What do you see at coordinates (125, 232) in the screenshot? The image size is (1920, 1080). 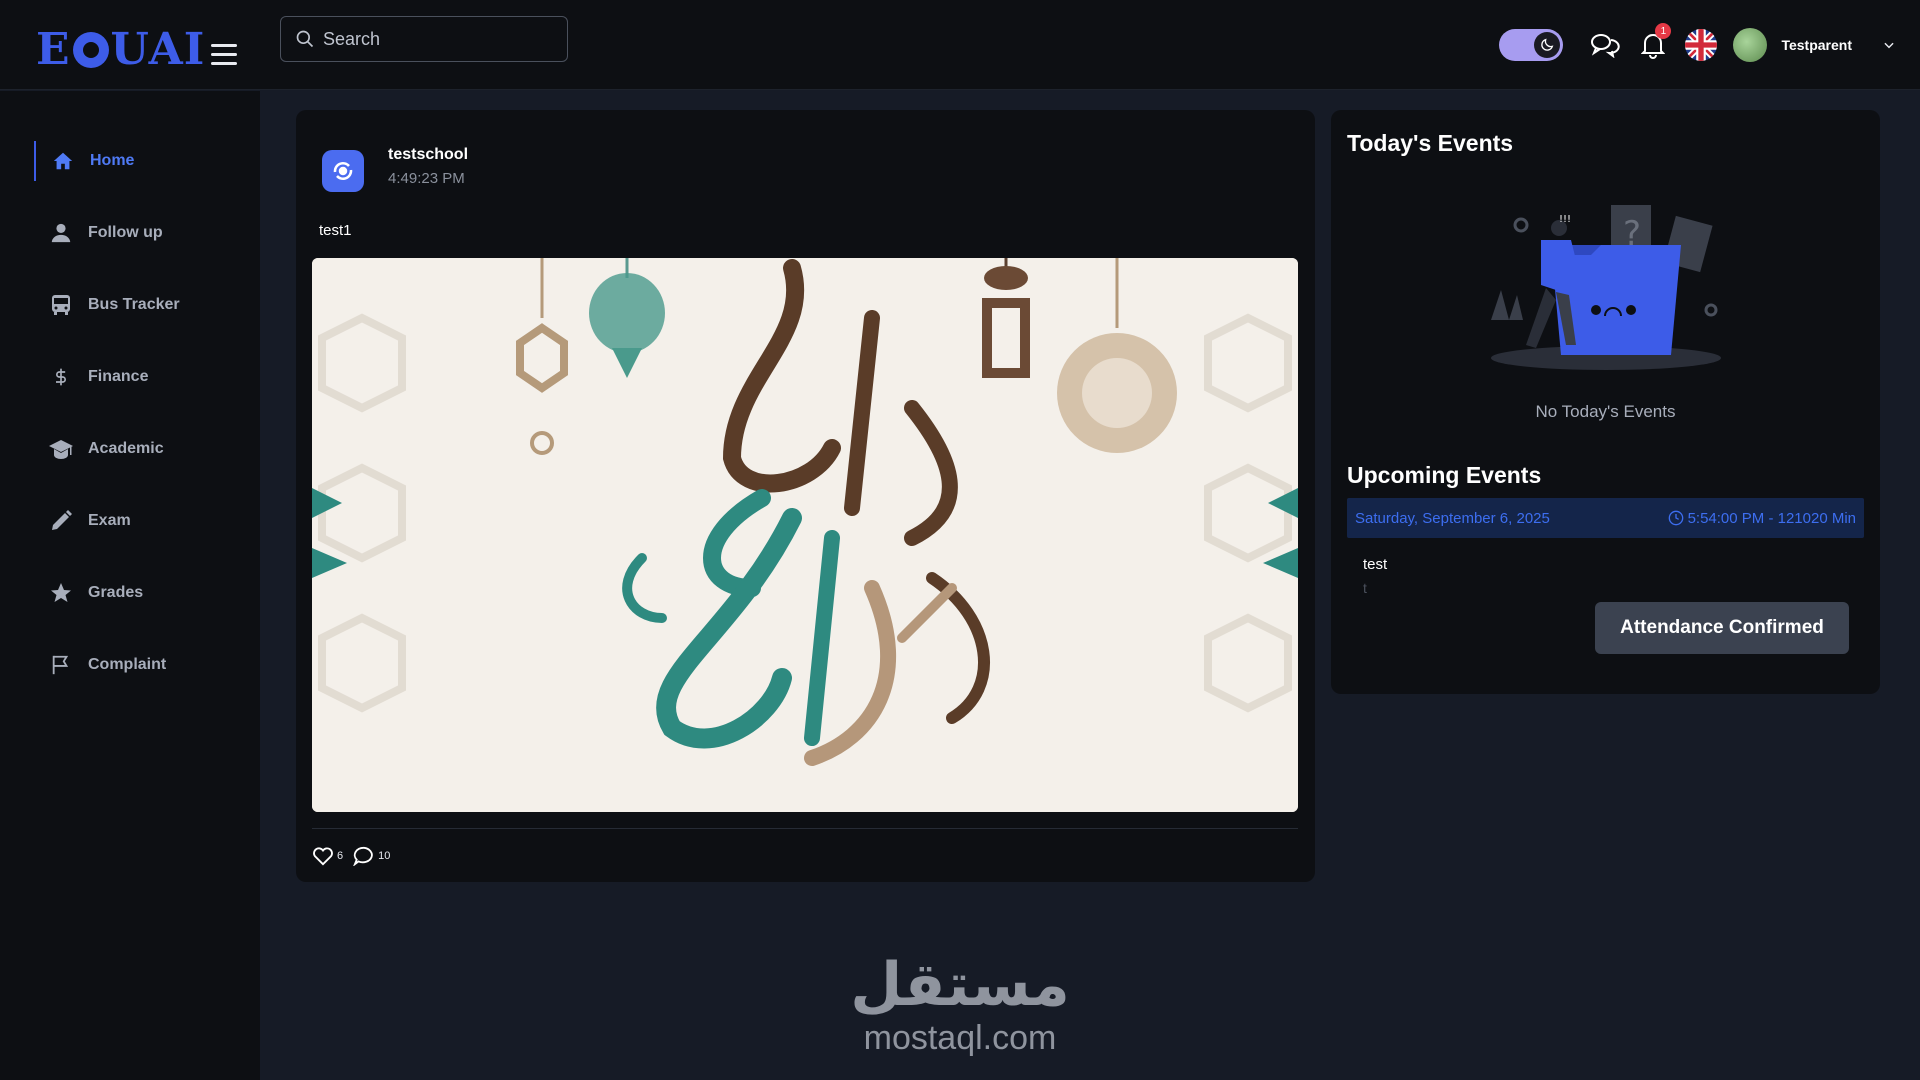 I see `sidebar-item-label: Follow up` at bounding box center [125, 232].